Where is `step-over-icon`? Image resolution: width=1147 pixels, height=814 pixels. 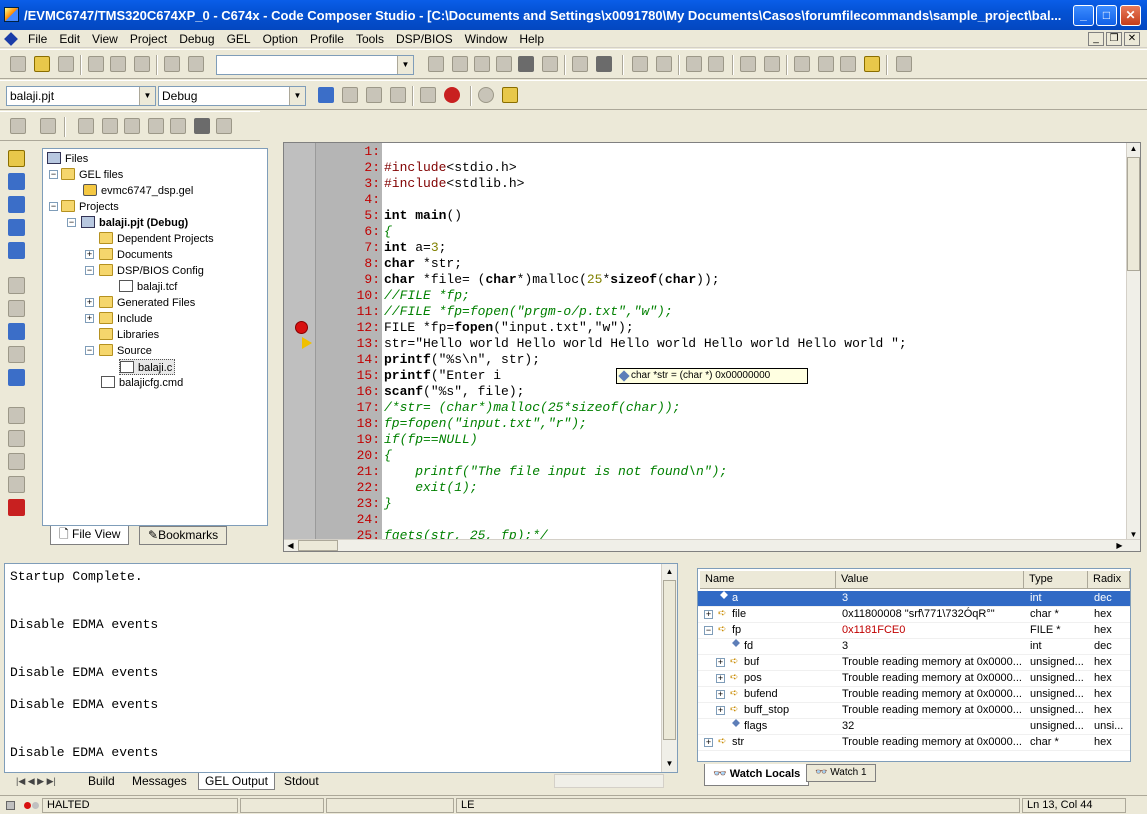 step-over-icon is located at coordinates (16, 181).